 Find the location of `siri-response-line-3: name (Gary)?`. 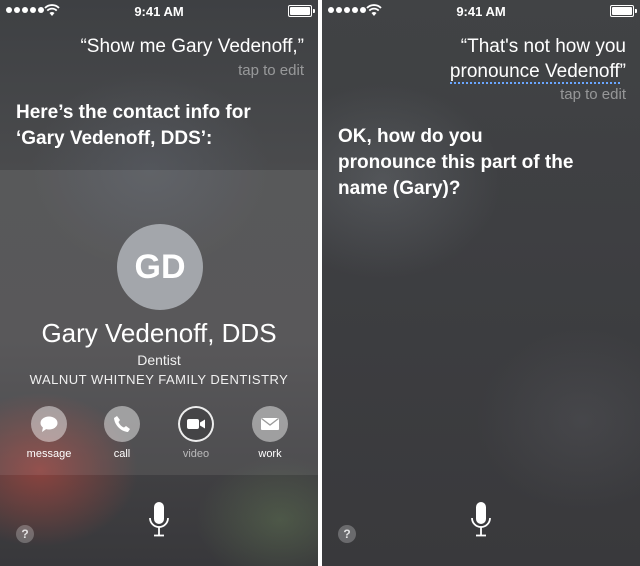

siri-response-line-3: name (Gary)? is located at coordinates (399, 188).